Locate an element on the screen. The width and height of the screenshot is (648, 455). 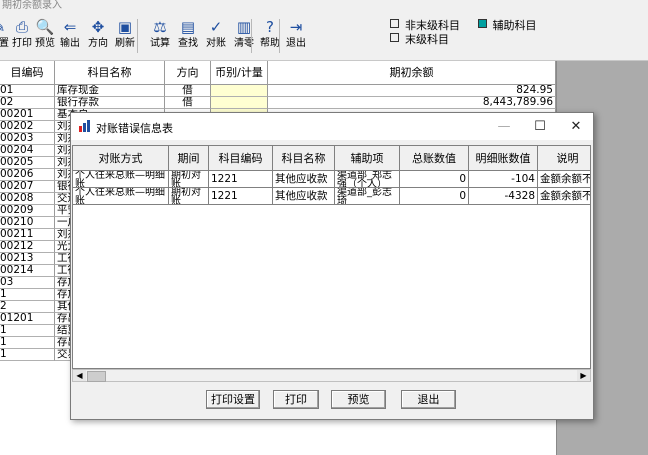
col-detail-value-cell: -4328 is located at coordinates (503, 196).